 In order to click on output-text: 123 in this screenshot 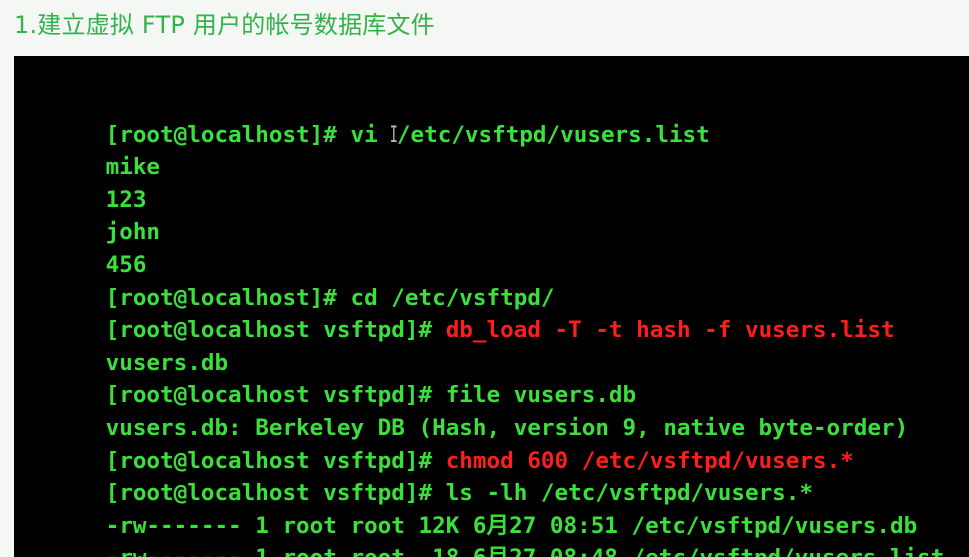, I will do `click(126, 199)`.